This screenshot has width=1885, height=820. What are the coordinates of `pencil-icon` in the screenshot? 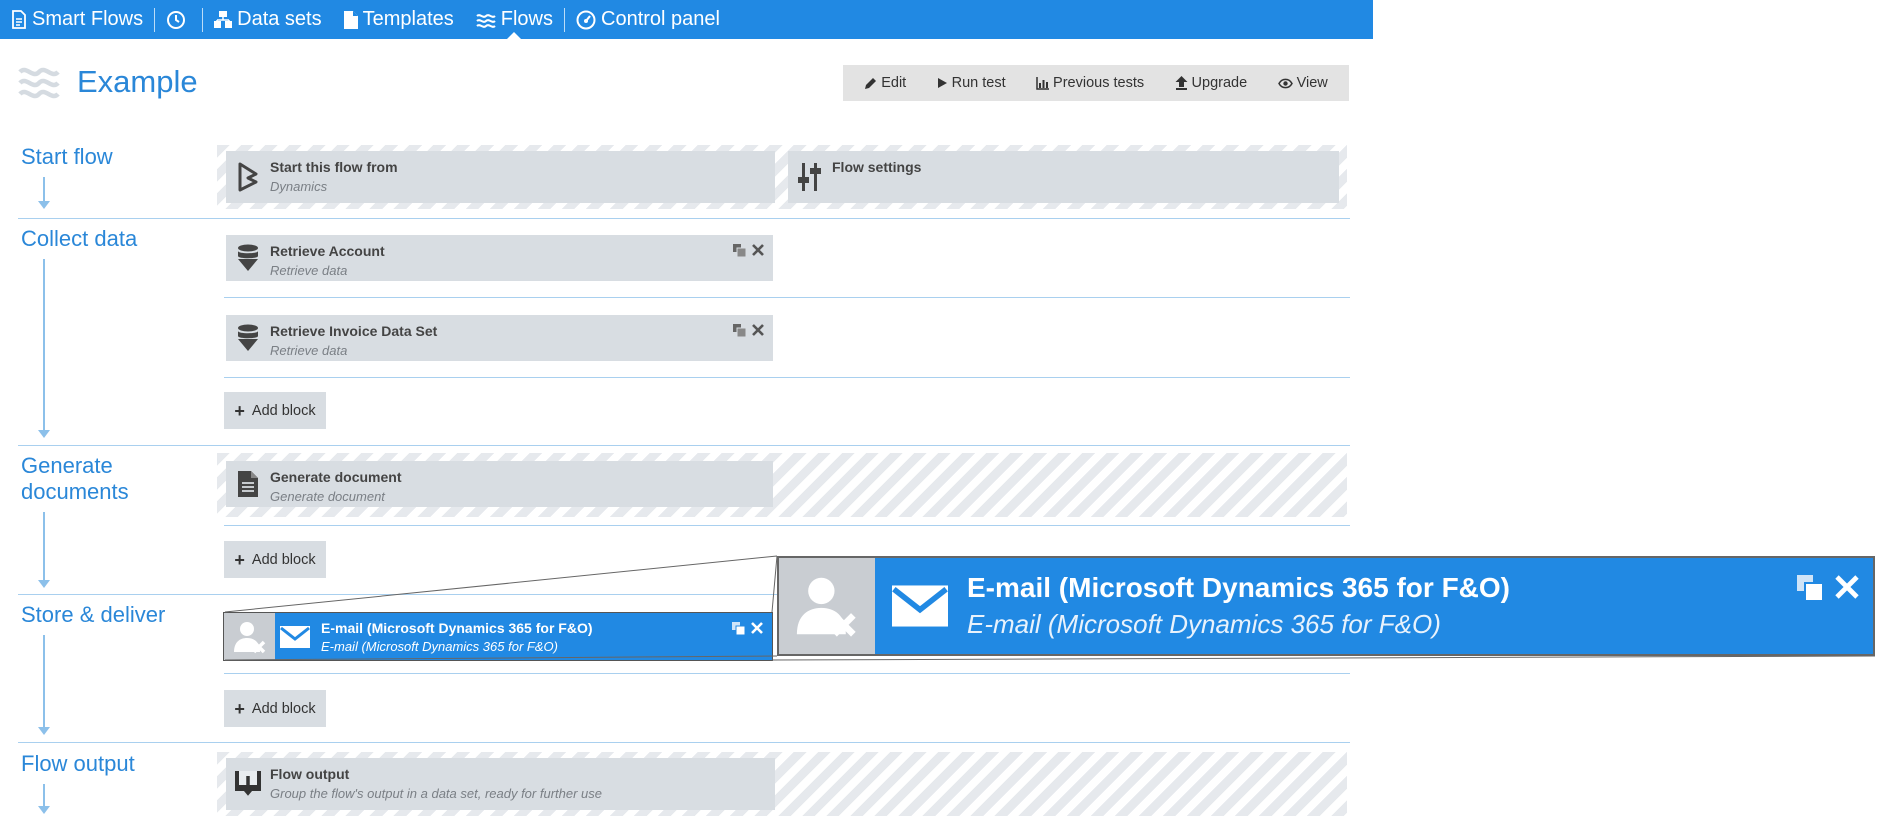 It's located at (871, 83).